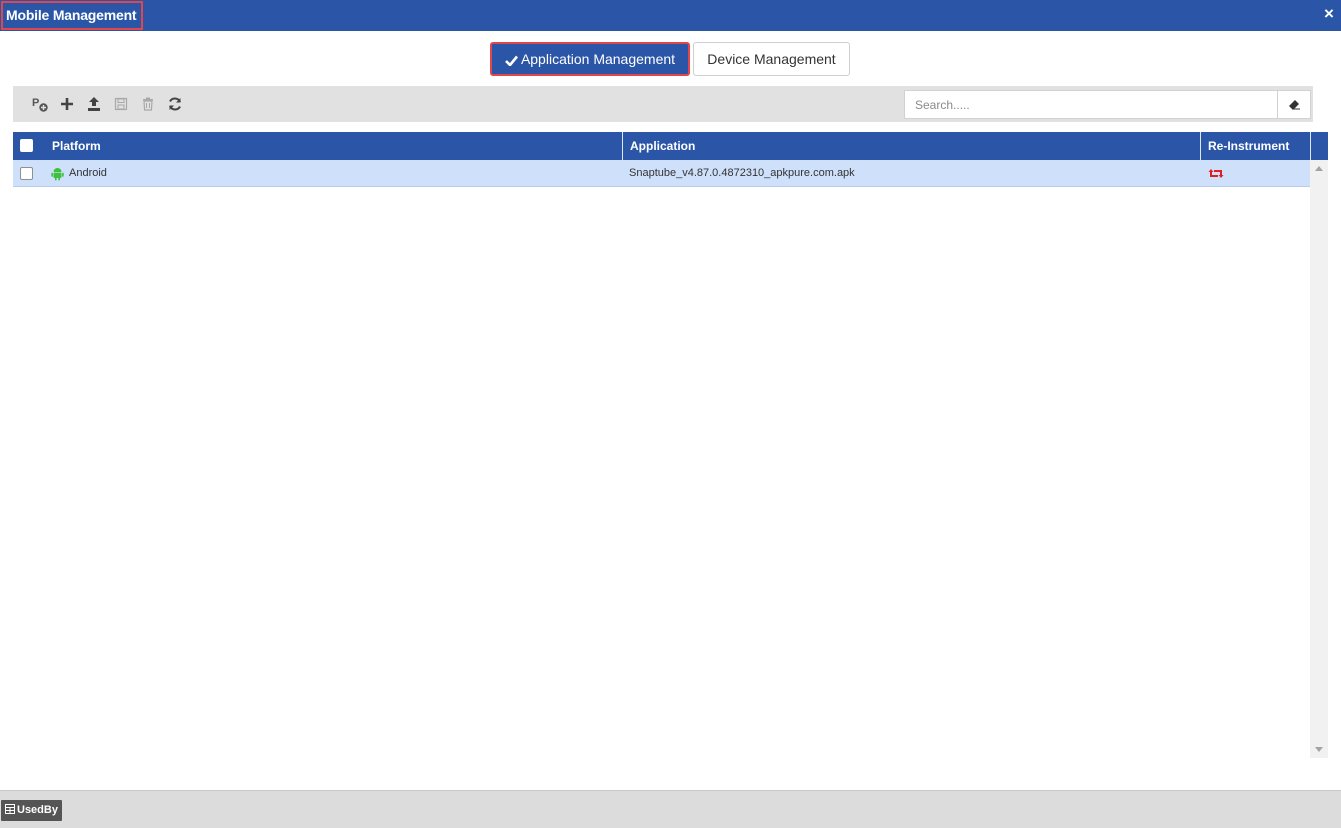  I want to click on usedby-label: UsedBy, so click(37, 810).